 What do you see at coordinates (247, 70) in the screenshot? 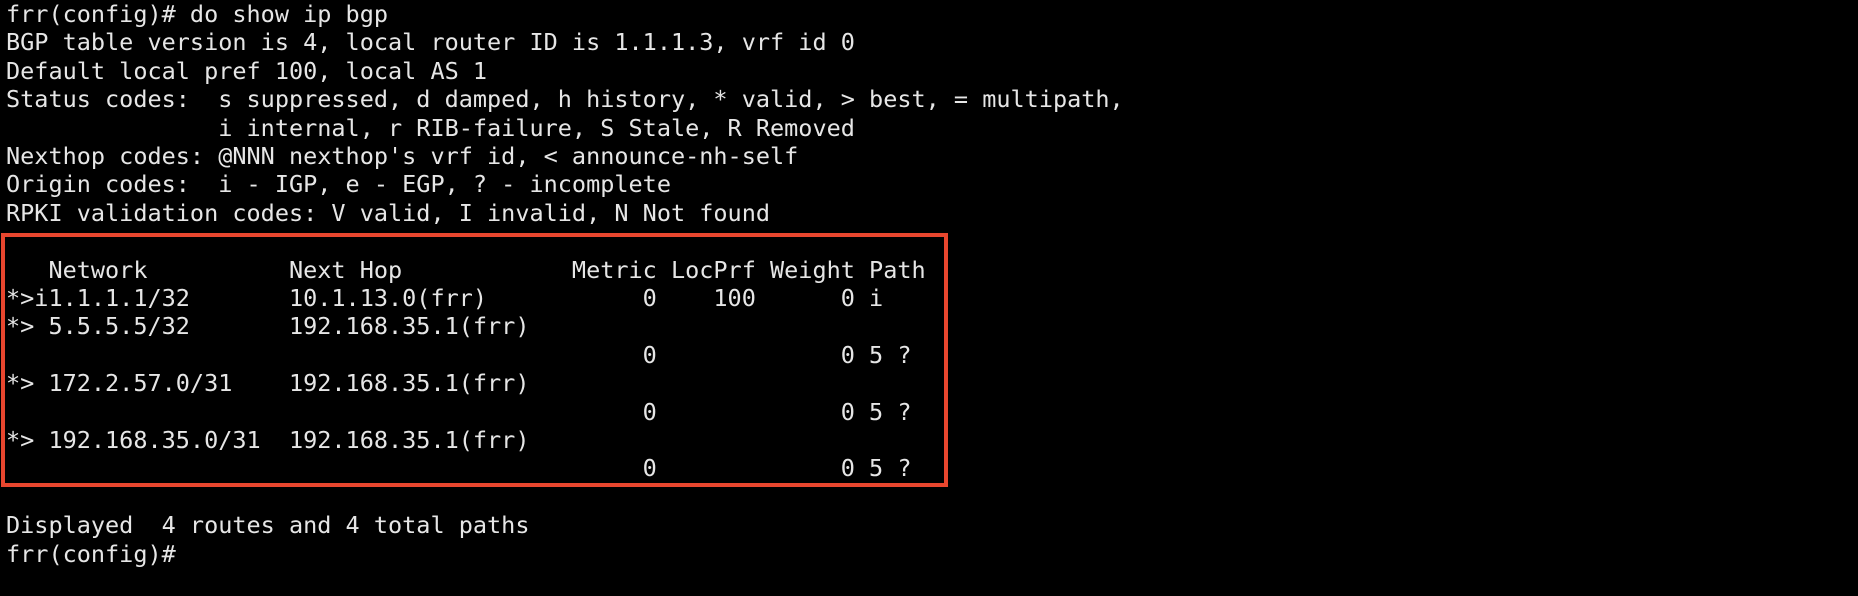
I see `local-pref-line: Default local pref 100, local AS 1` at bounding box center [247, 70].